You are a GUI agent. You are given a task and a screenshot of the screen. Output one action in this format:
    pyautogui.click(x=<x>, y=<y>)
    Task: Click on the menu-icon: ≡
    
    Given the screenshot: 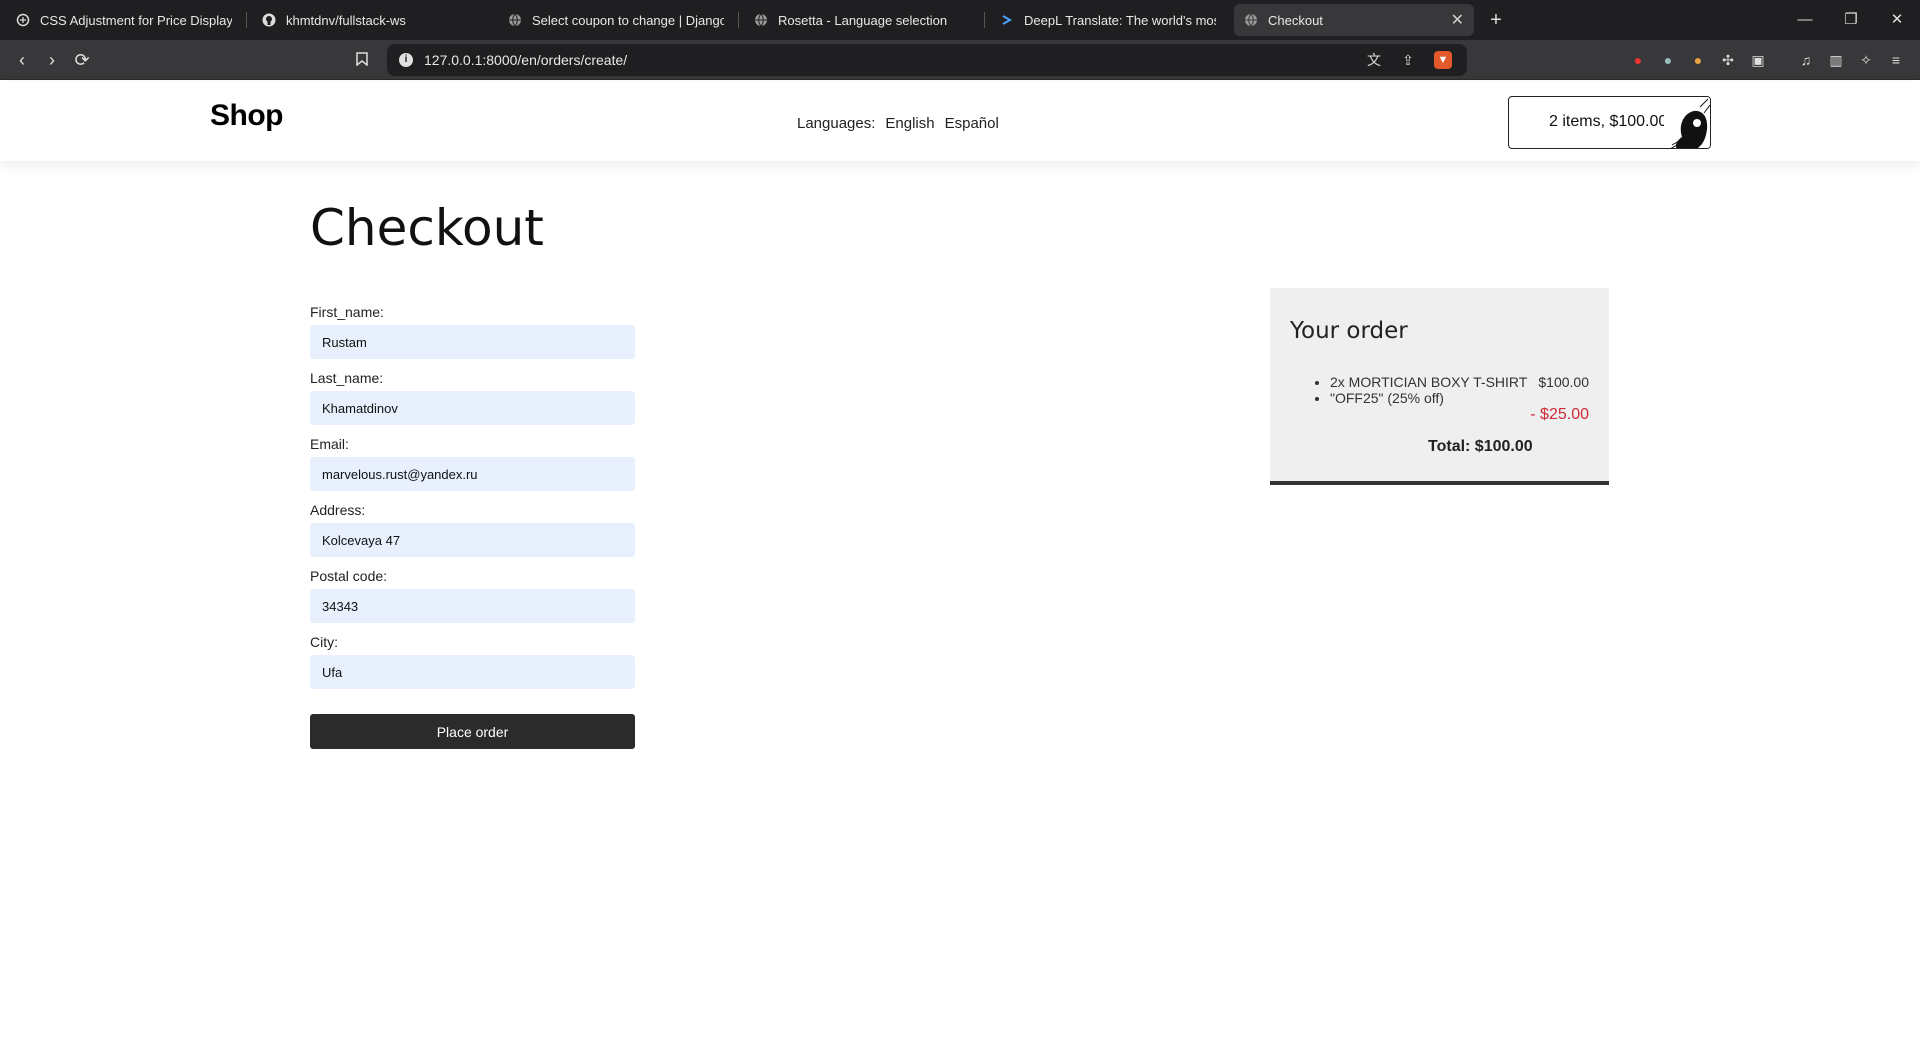 What is the action you would take?
    pyautogui.click(x=1896, y=60)
    